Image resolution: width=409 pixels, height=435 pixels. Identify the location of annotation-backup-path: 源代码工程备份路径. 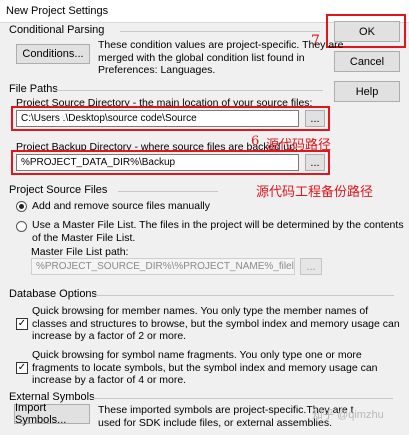
(315, 192).